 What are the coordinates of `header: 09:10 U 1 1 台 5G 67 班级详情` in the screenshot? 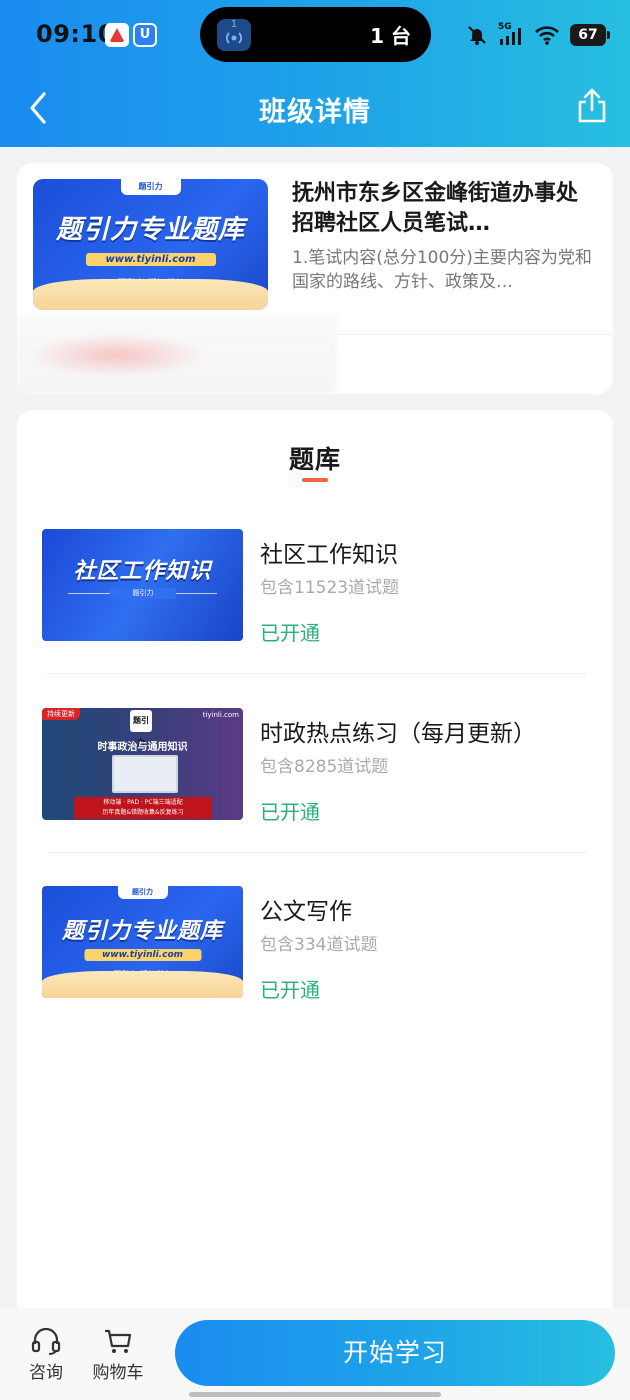 It's located at (315, 73).